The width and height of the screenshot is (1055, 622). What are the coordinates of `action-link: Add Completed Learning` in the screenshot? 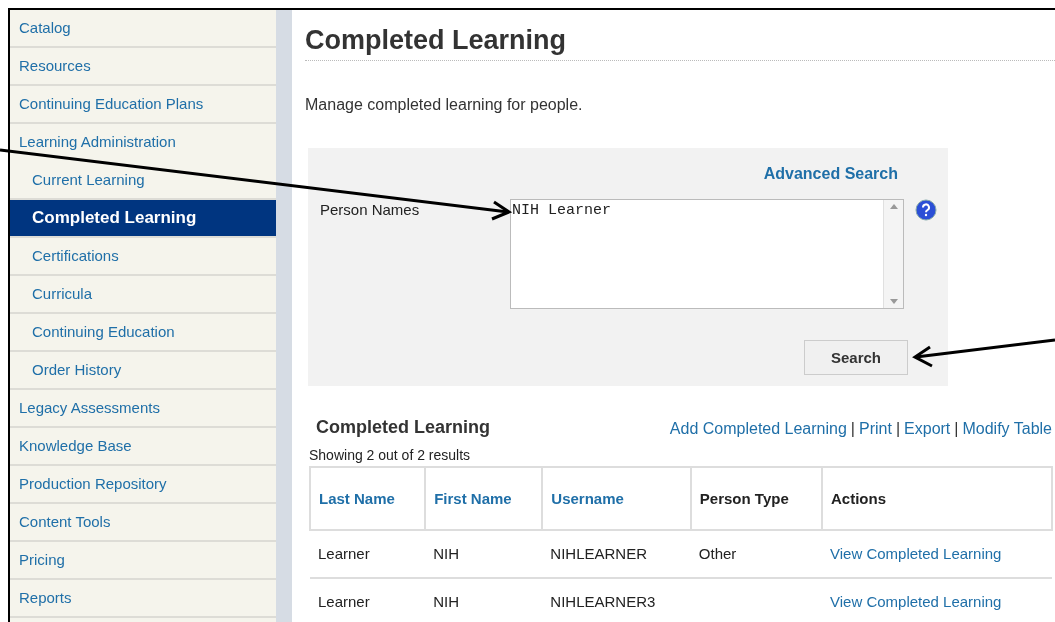 It's located at (758, 429).